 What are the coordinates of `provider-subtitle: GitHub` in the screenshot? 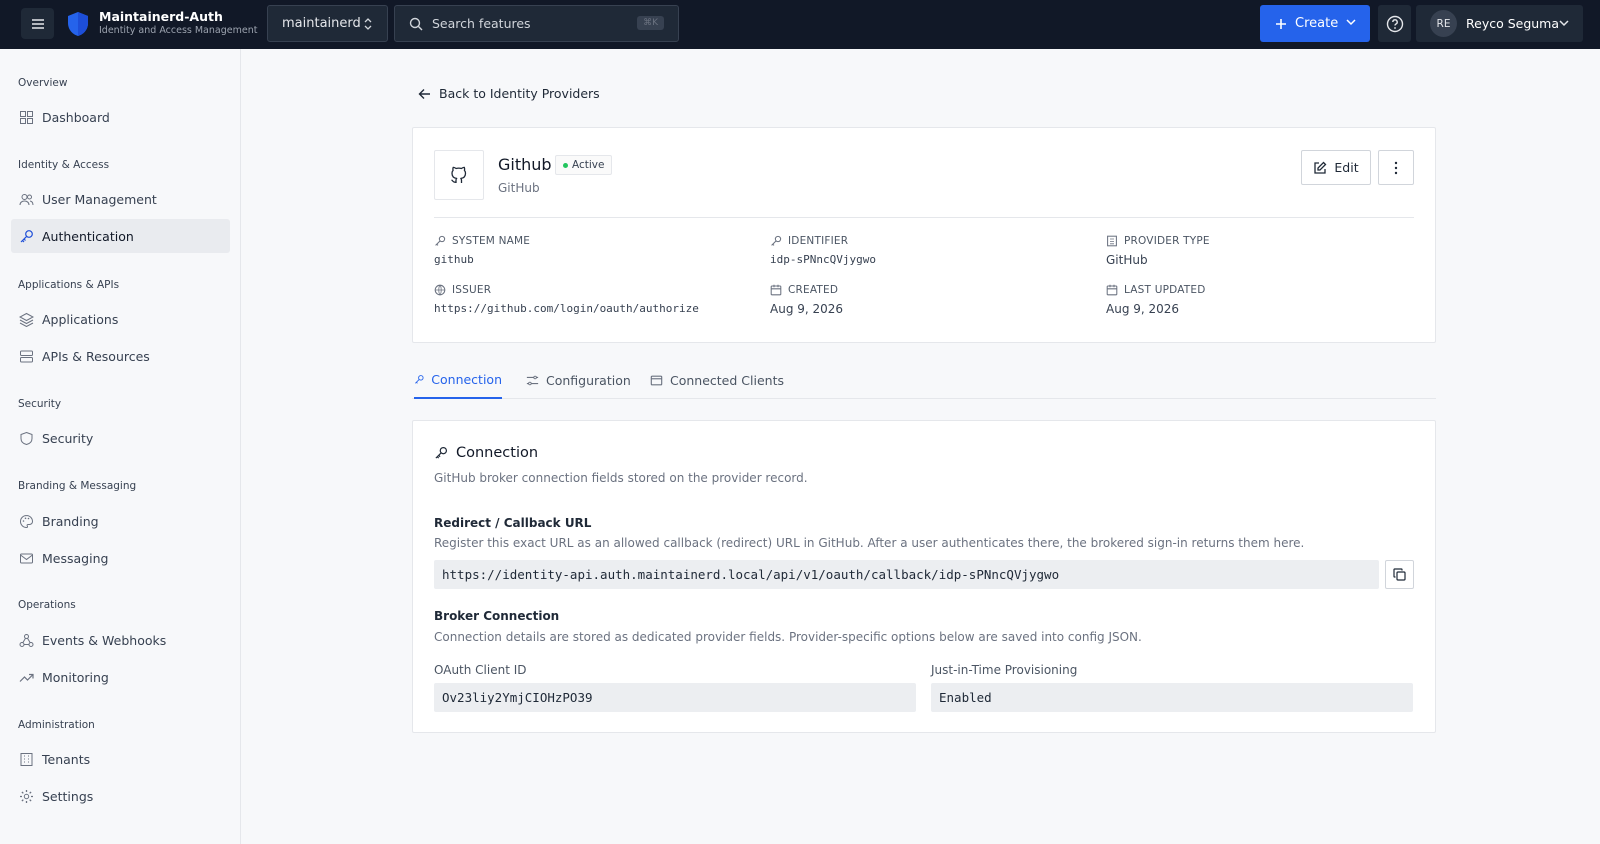 It's located at (519, 188).